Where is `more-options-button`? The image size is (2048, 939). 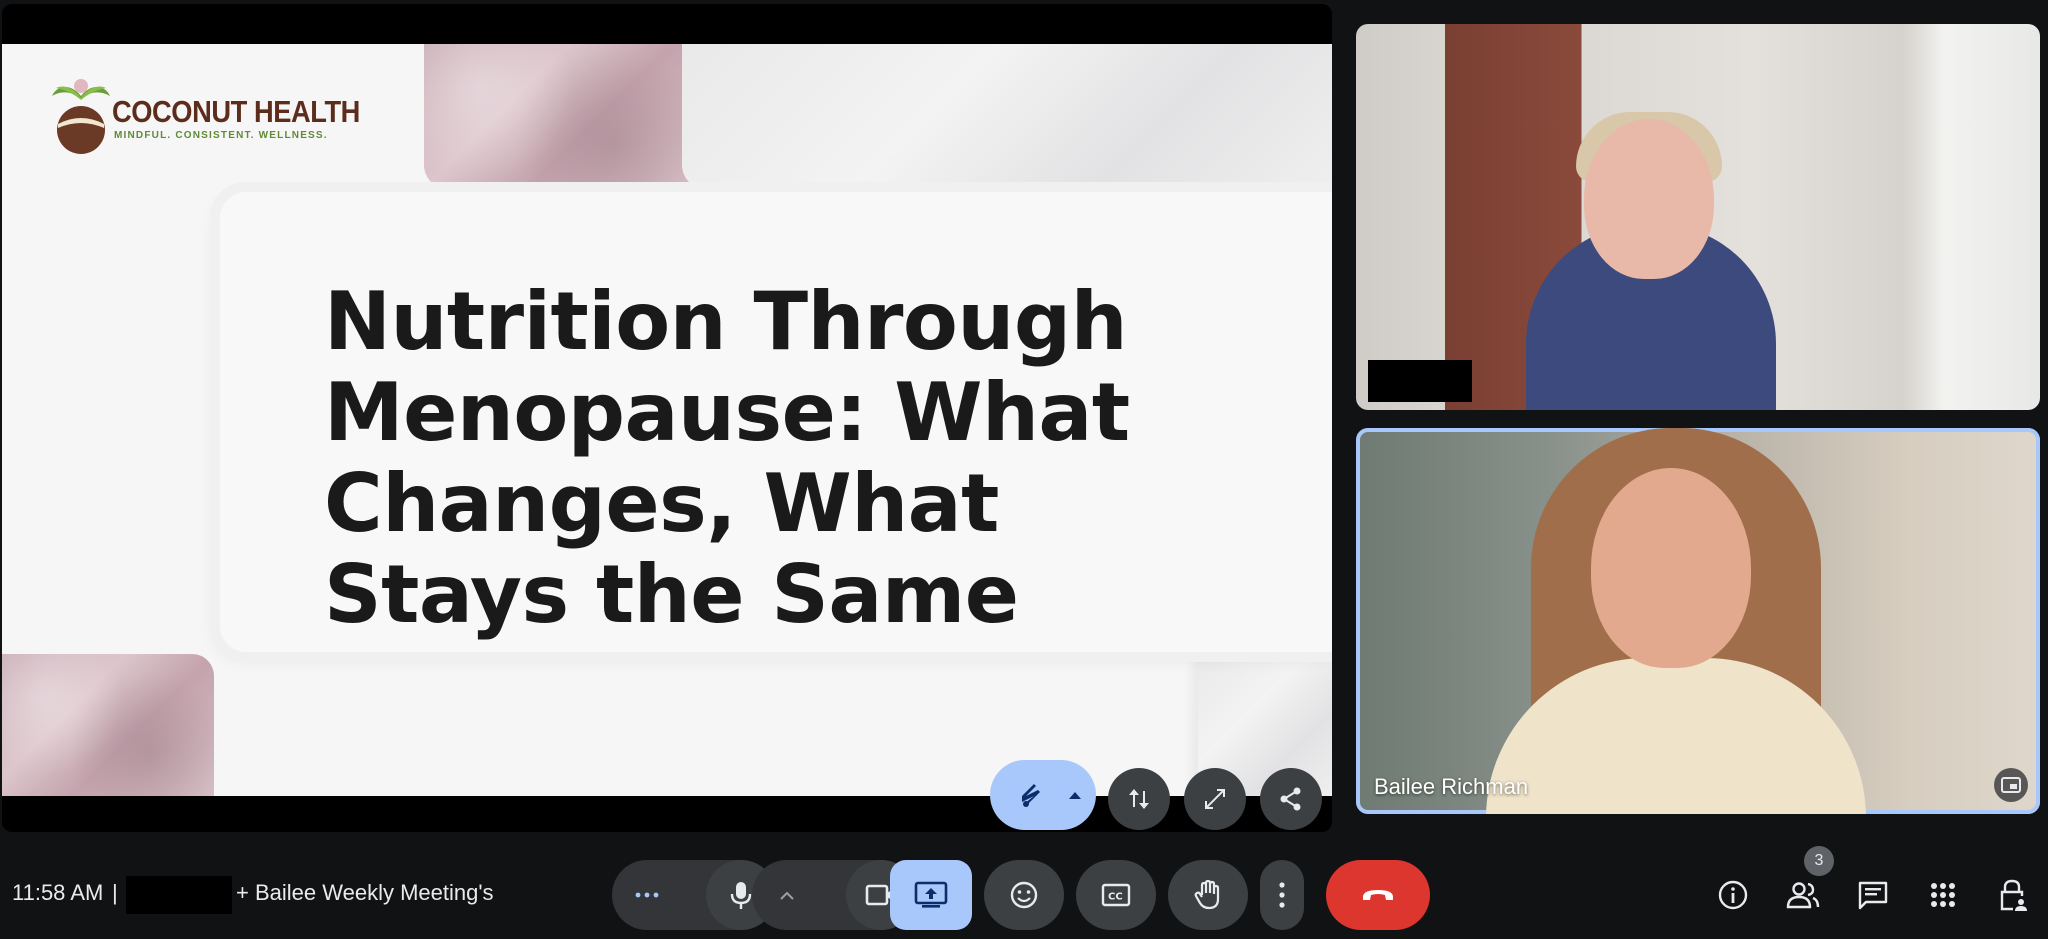 more-options-button is located at coordinates (647, 895).